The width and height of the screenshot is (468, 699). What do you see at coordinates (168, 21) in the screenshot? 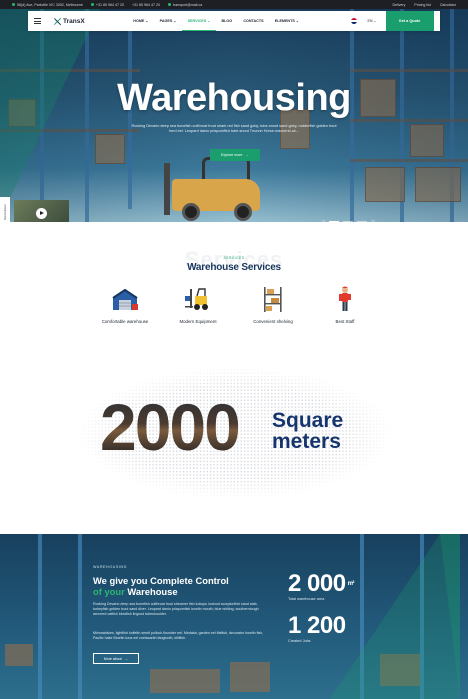
I see `menu-item-pages: PAGES ⌄` at bounding box center [168, 21].